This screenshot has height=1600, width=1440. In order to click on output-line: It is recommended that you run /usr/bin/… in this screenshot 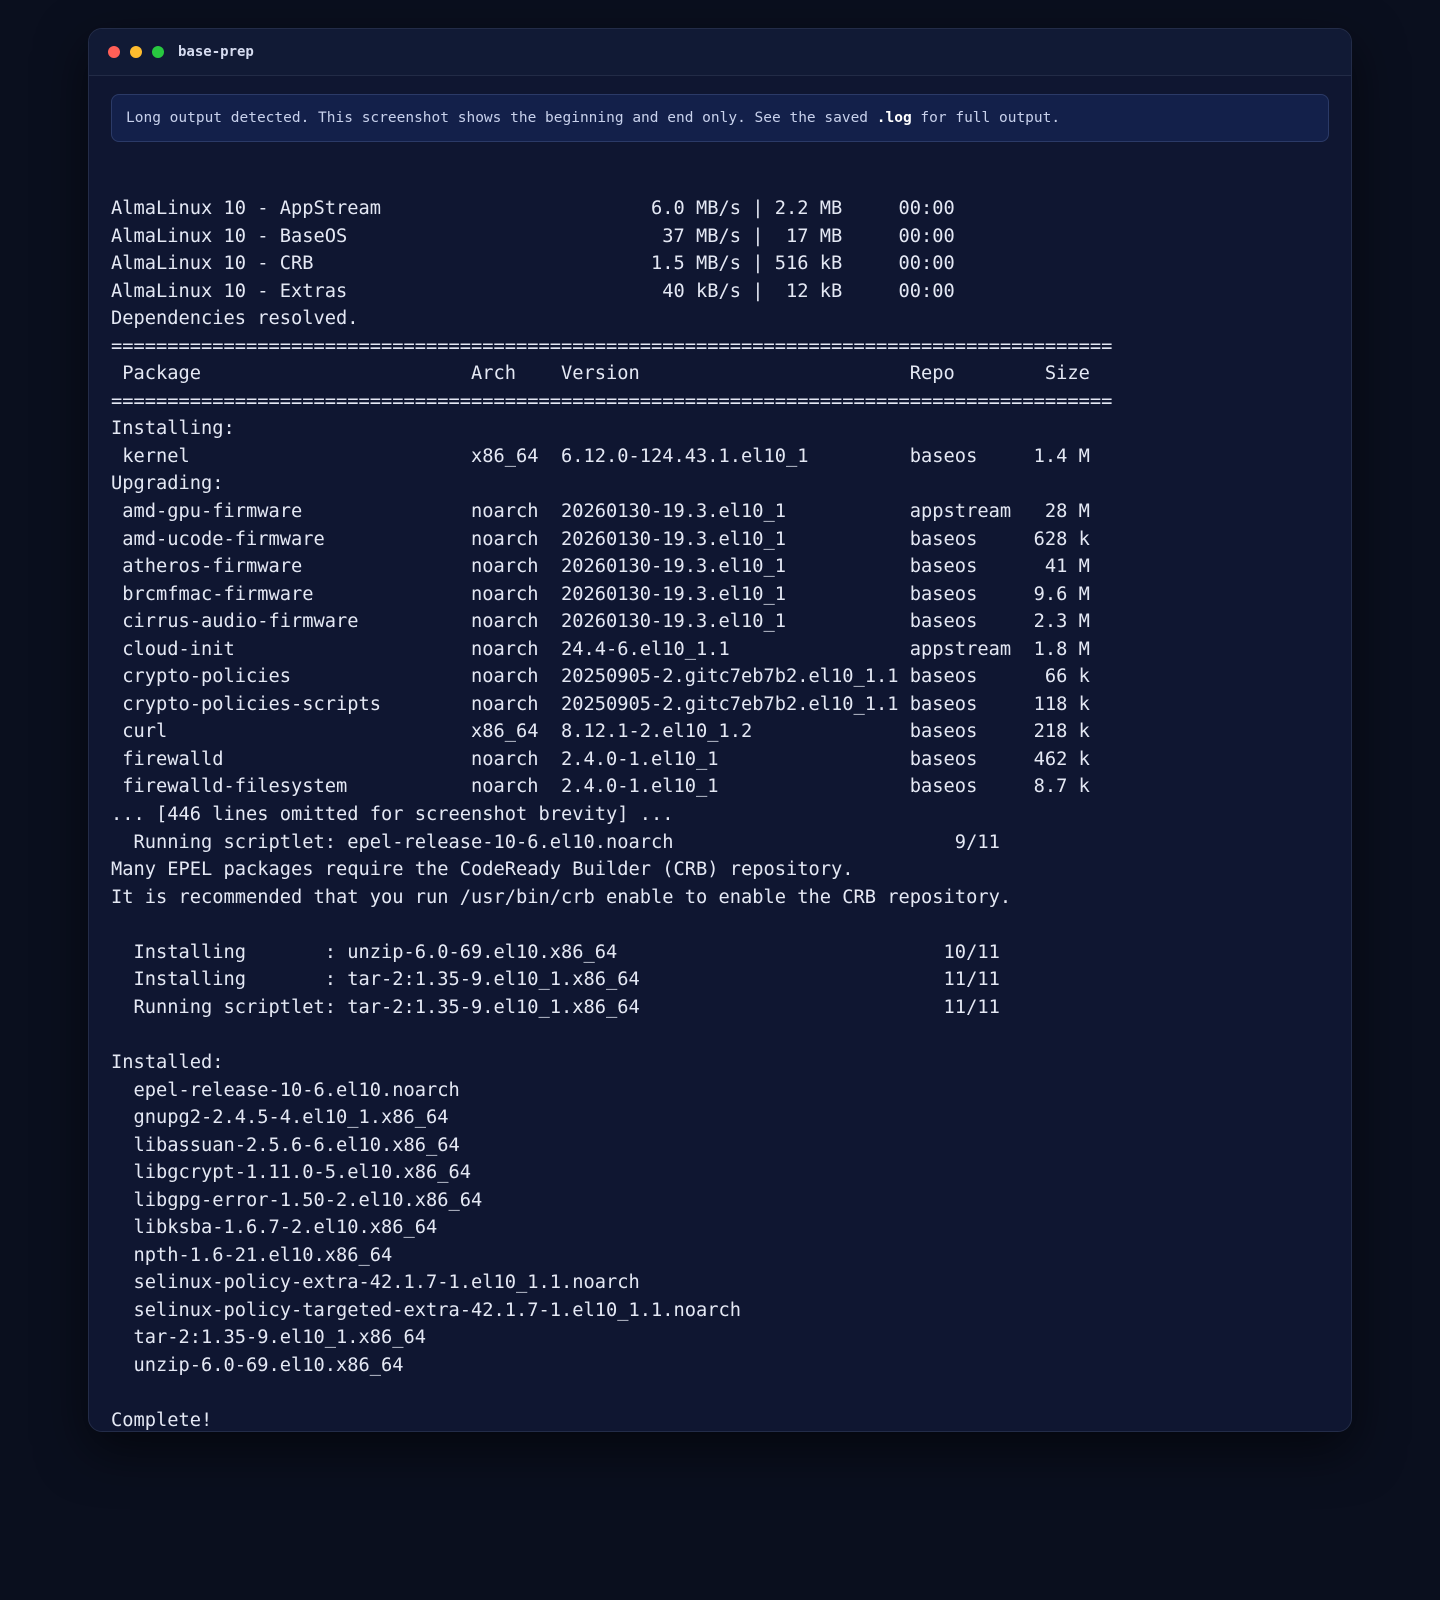, I will do `click(561, 897)`.